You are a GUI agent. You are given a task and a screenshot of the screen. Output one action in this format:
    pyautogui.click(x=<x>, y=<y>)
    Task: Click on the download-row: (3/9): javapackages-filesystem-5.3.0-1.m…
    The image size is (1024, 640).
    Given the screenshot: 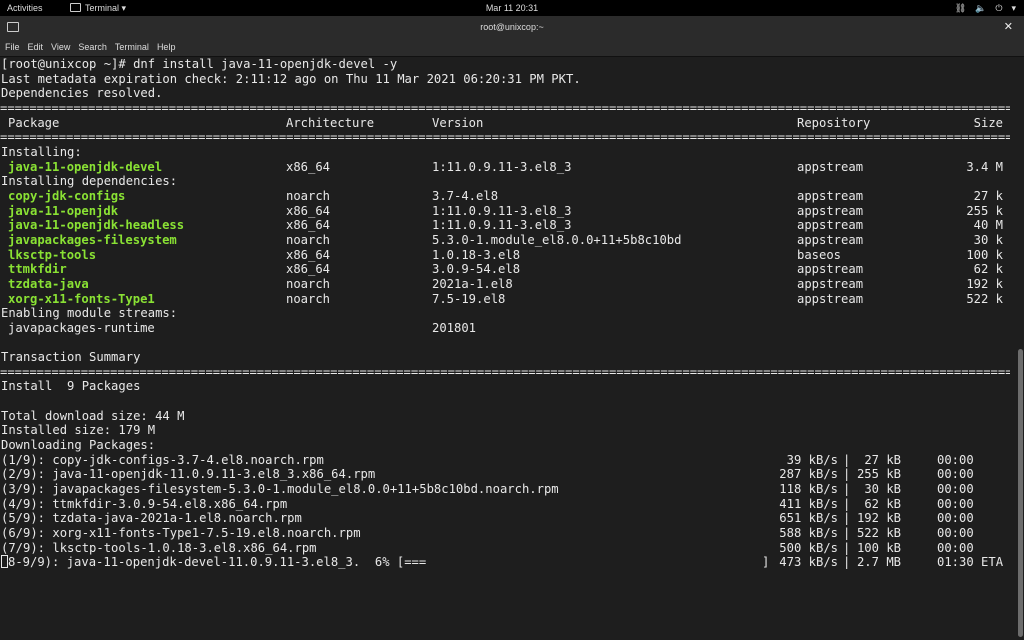 What is the action you would take?
    pyautogui.click(x=508, y=489)
    